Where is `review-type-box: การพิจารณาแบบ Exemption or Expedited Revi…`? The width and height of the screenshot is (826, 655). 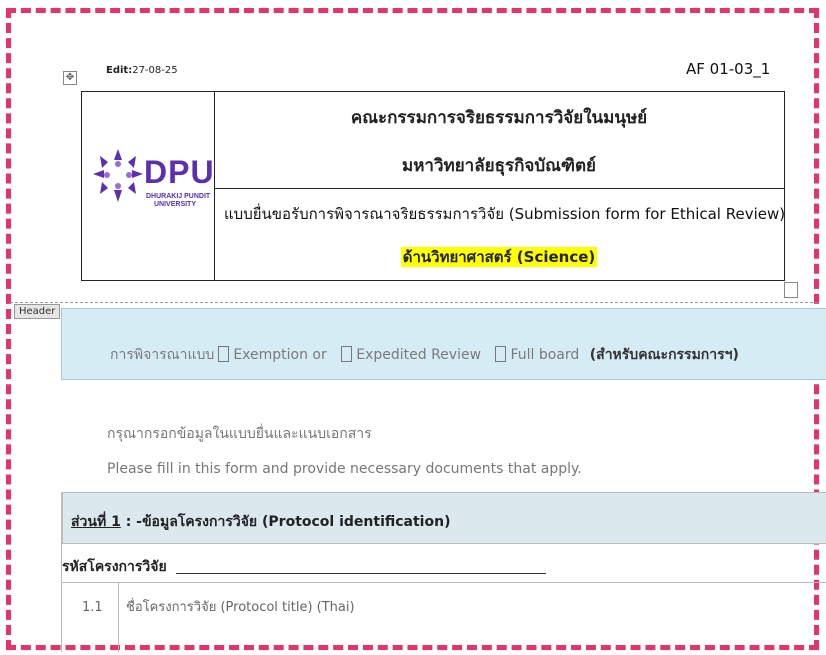 review-type-box: การพิจารณาแบบ Exemption or Expedited Revi… is located at coordinates (443, 344).